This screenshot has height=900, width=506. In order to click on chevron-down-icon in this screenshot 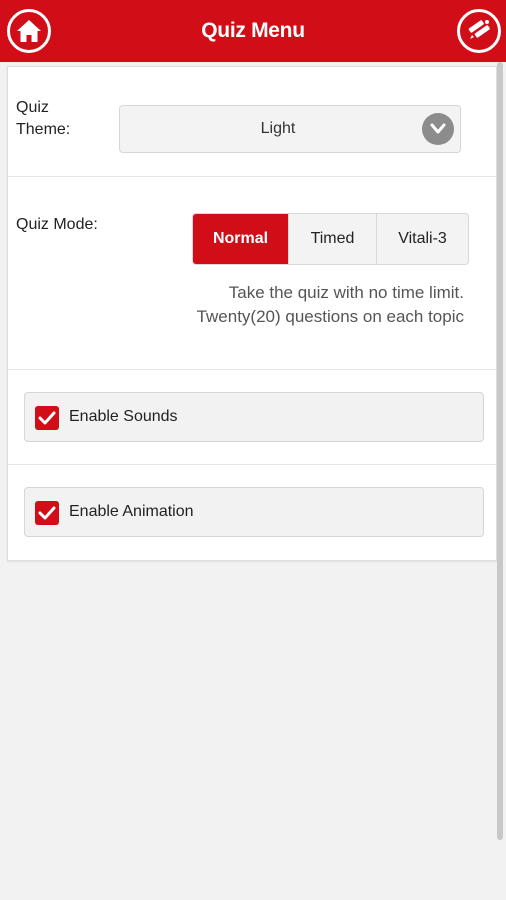, I will do `click(438, 129)`.